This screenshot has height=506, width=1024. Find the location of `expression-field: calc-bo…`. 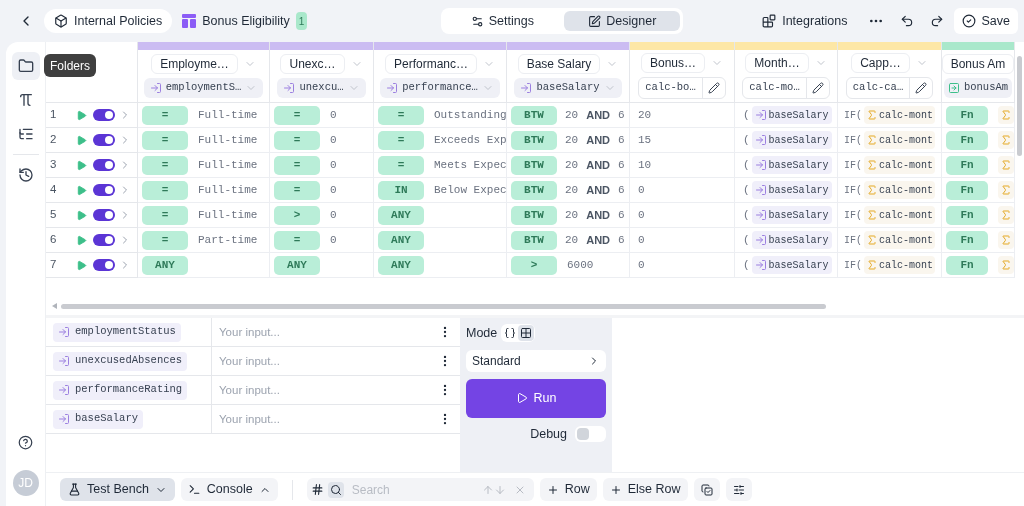

expression-field: calc-bo… is located at coordinates (682, 88).